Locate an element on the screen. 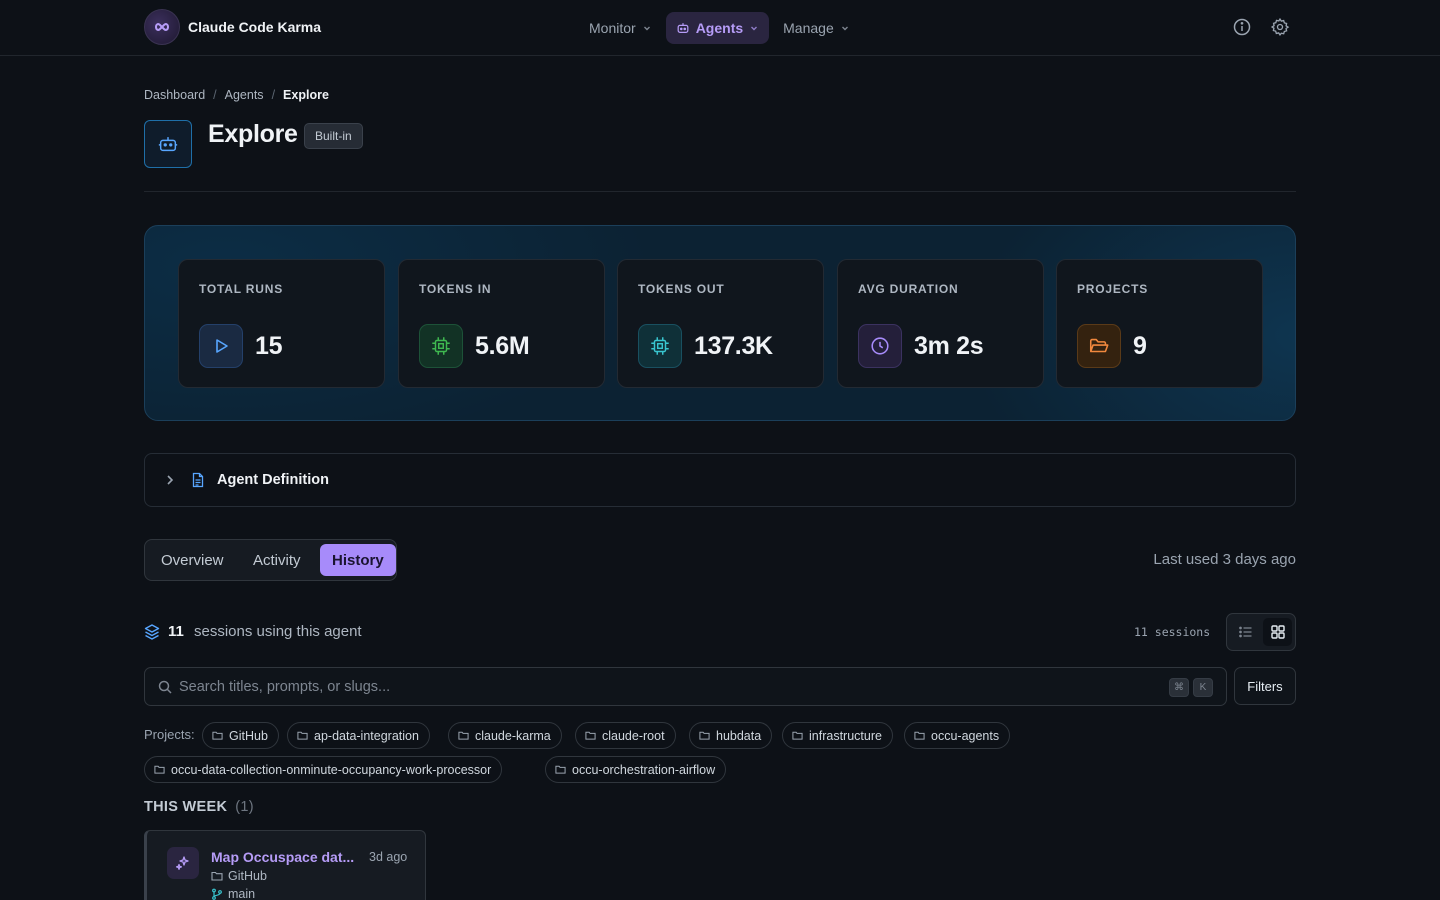  project-chip: claude-root is located at coordinates (625, 735).